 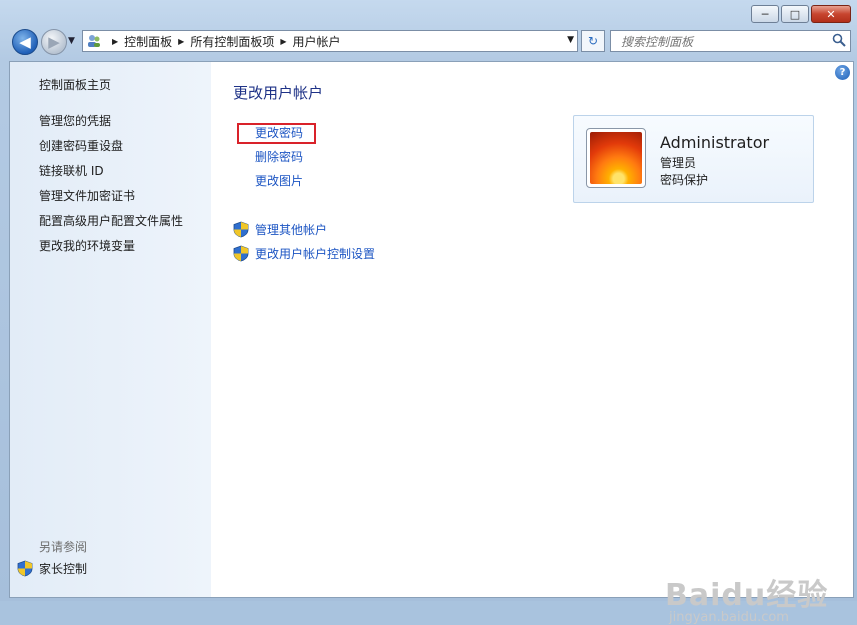 I want to click on sidebar-item-parental-controls: 家长控制, so click(x=52, y=568).